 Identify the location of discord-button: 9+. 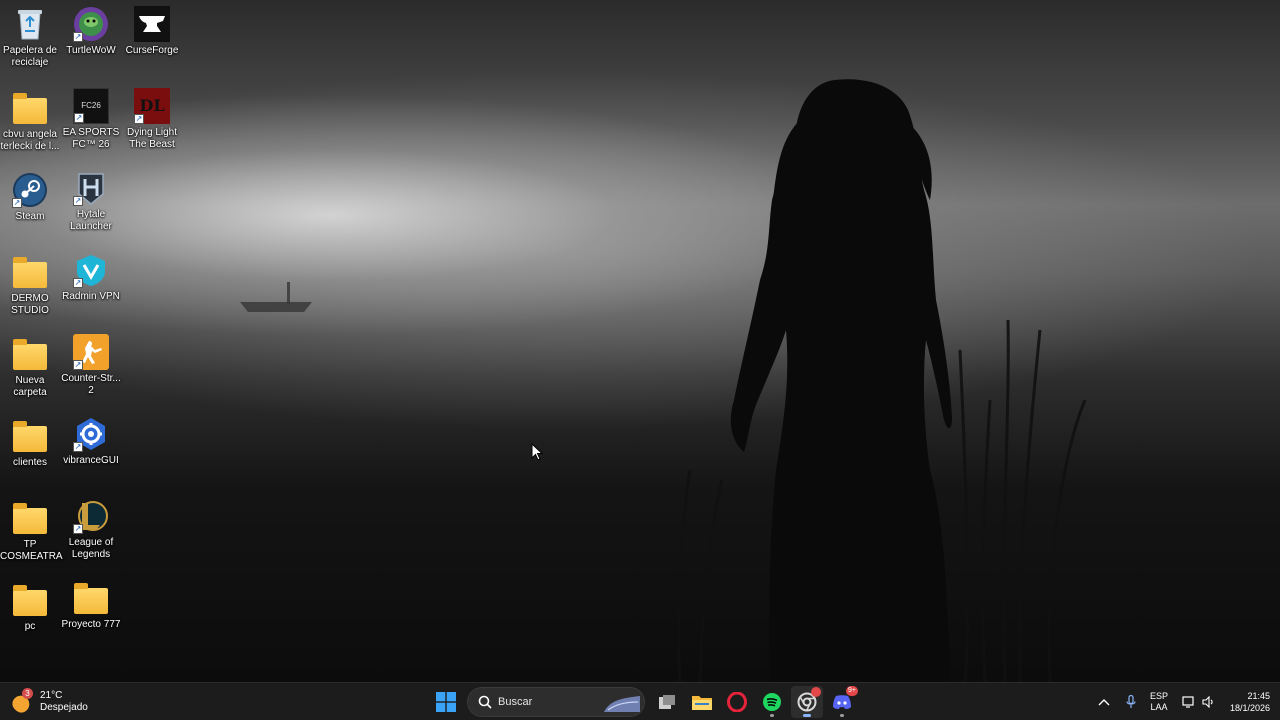
(842, 702).